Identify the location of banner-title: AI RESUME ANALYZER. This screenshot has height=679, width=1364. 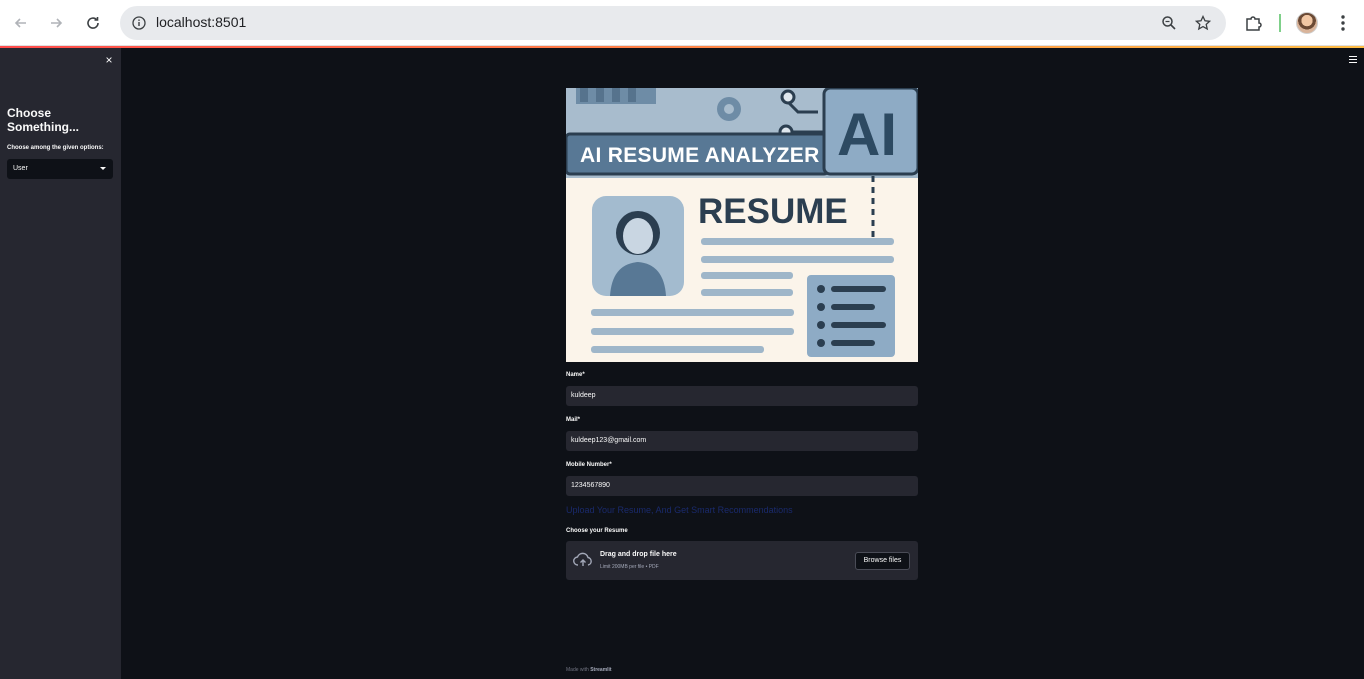
(700, 155).